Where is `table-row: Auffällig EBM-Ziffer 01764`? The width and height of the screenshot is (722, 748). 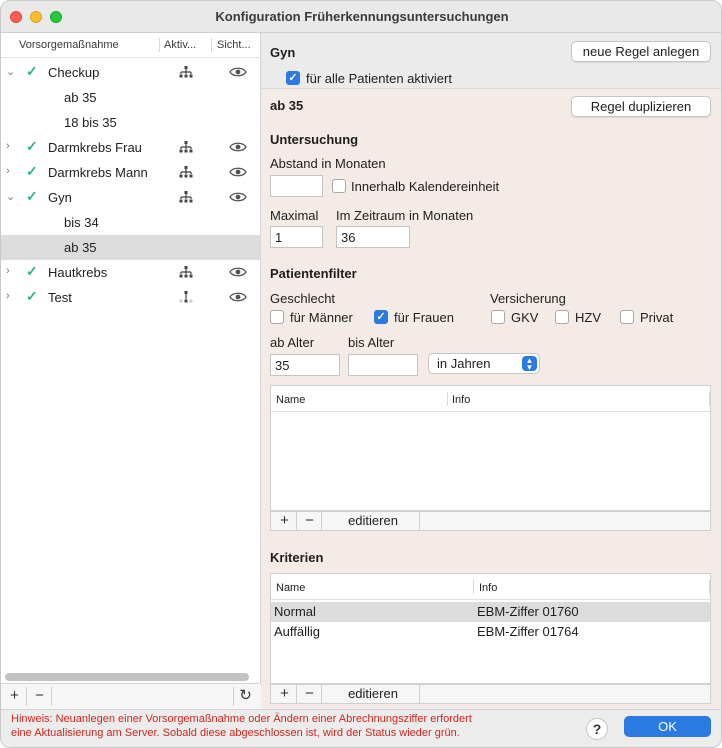 table-row: Auffällig EBM-Ziffer 01764 is located at coordinates (490, 632).